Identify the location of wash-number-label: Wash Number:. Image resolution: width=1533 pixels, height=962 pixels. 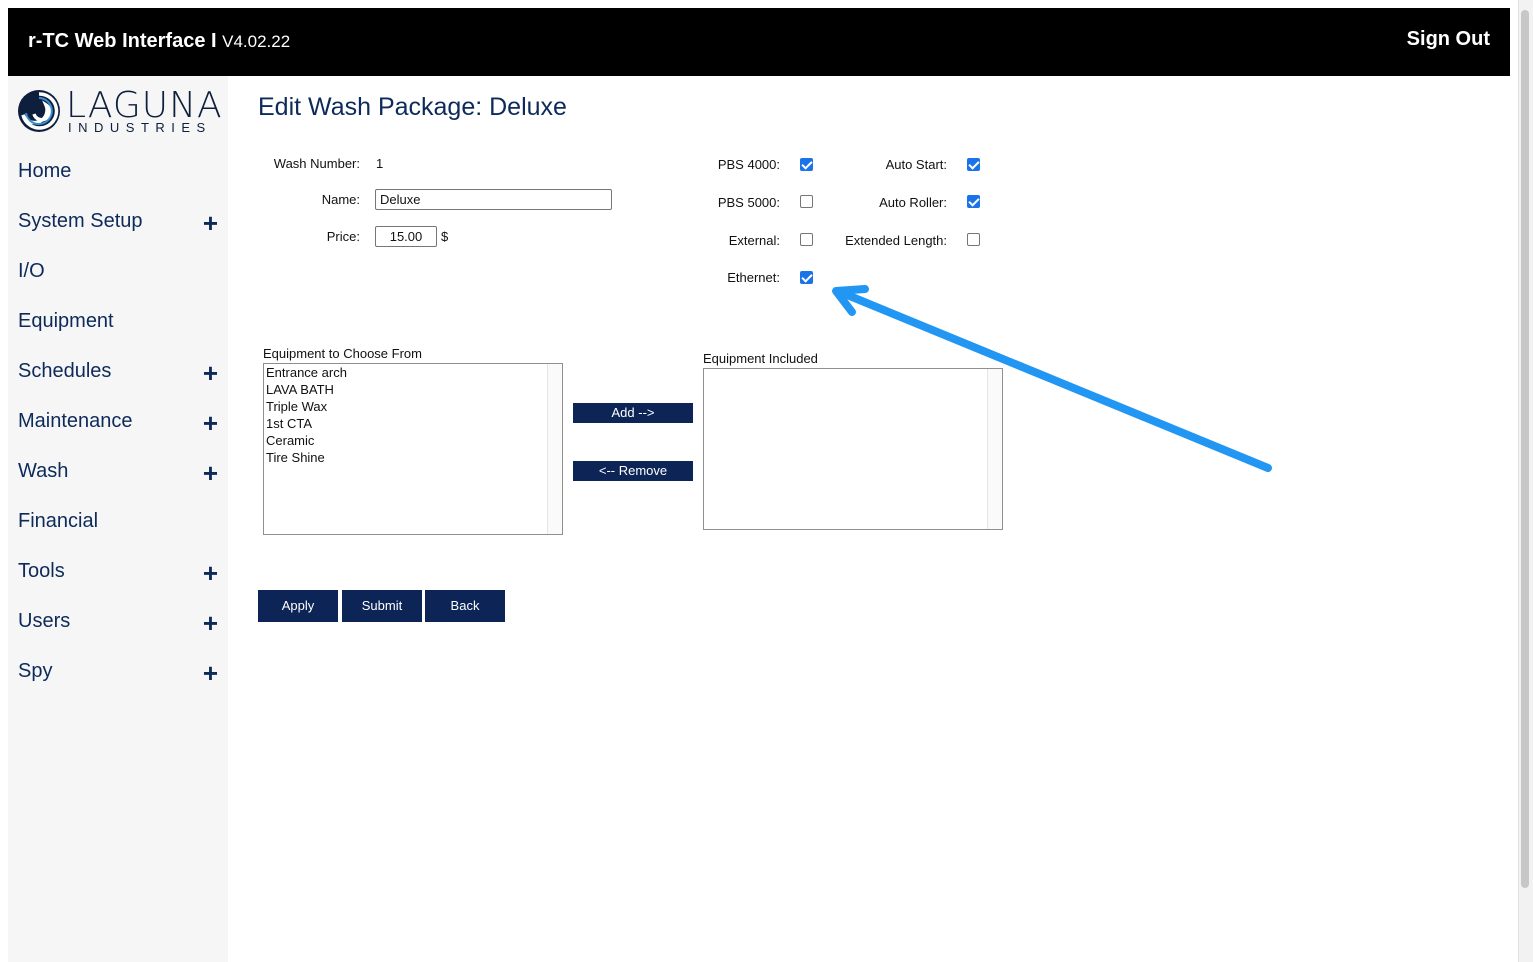
(316, 163).